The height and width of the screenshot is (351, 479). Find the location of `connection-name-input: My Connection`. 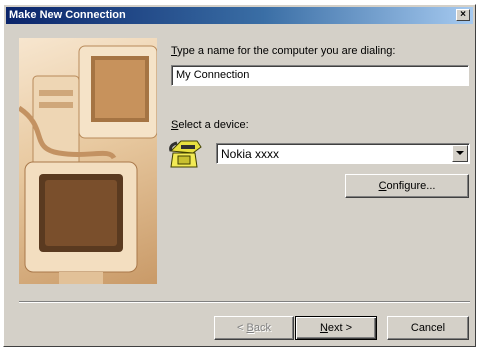

connection-name-input: My Connection is located at coordinates (320, 75).